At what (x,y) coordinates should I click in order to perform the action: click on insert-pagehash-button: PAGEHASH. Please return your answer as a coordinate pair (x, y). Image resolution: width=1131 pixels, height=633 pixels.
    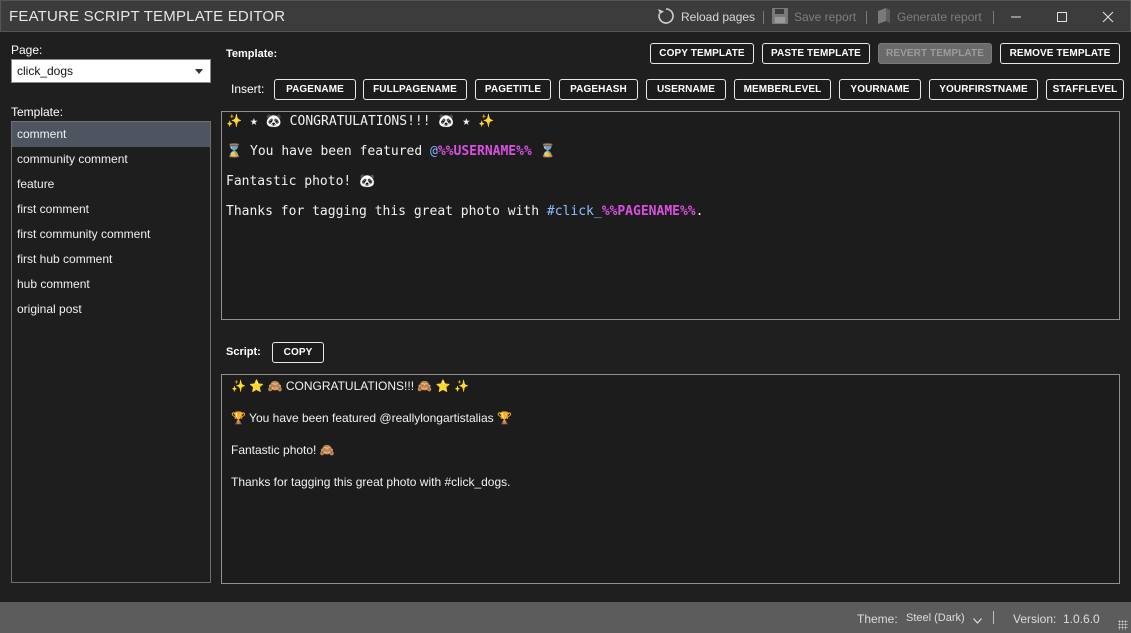
    Looking at the image, I should click on (598, 89).